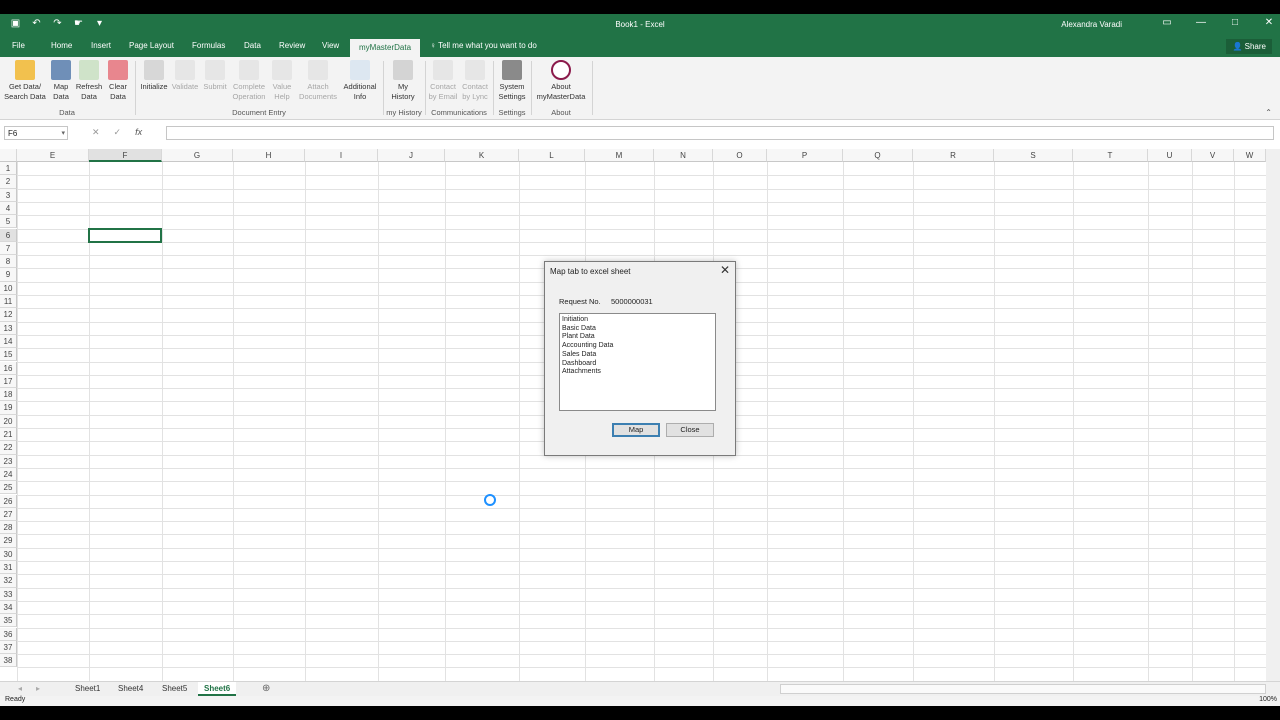 Image resolution: width=1280 pixels, height=720 pixels. I want to click on tab-review: Review, so click(292, 45).